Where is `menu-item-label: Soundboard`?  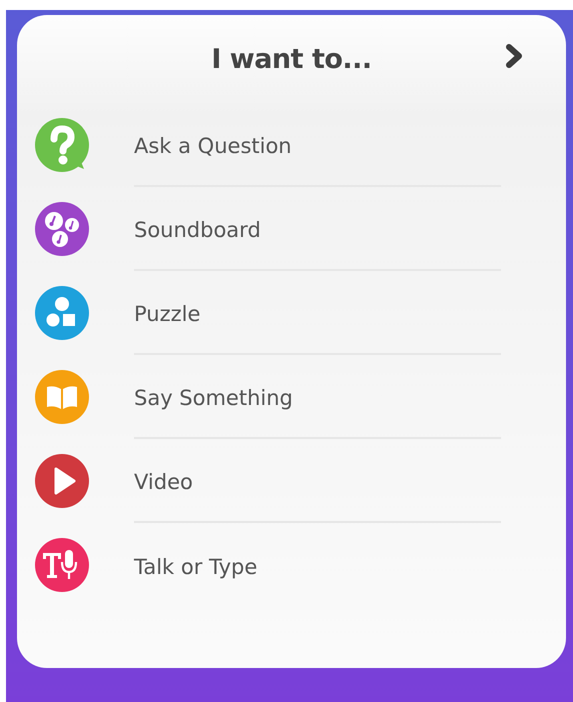 menu-item-label: Soundboard is located at coordinates (197, 230).